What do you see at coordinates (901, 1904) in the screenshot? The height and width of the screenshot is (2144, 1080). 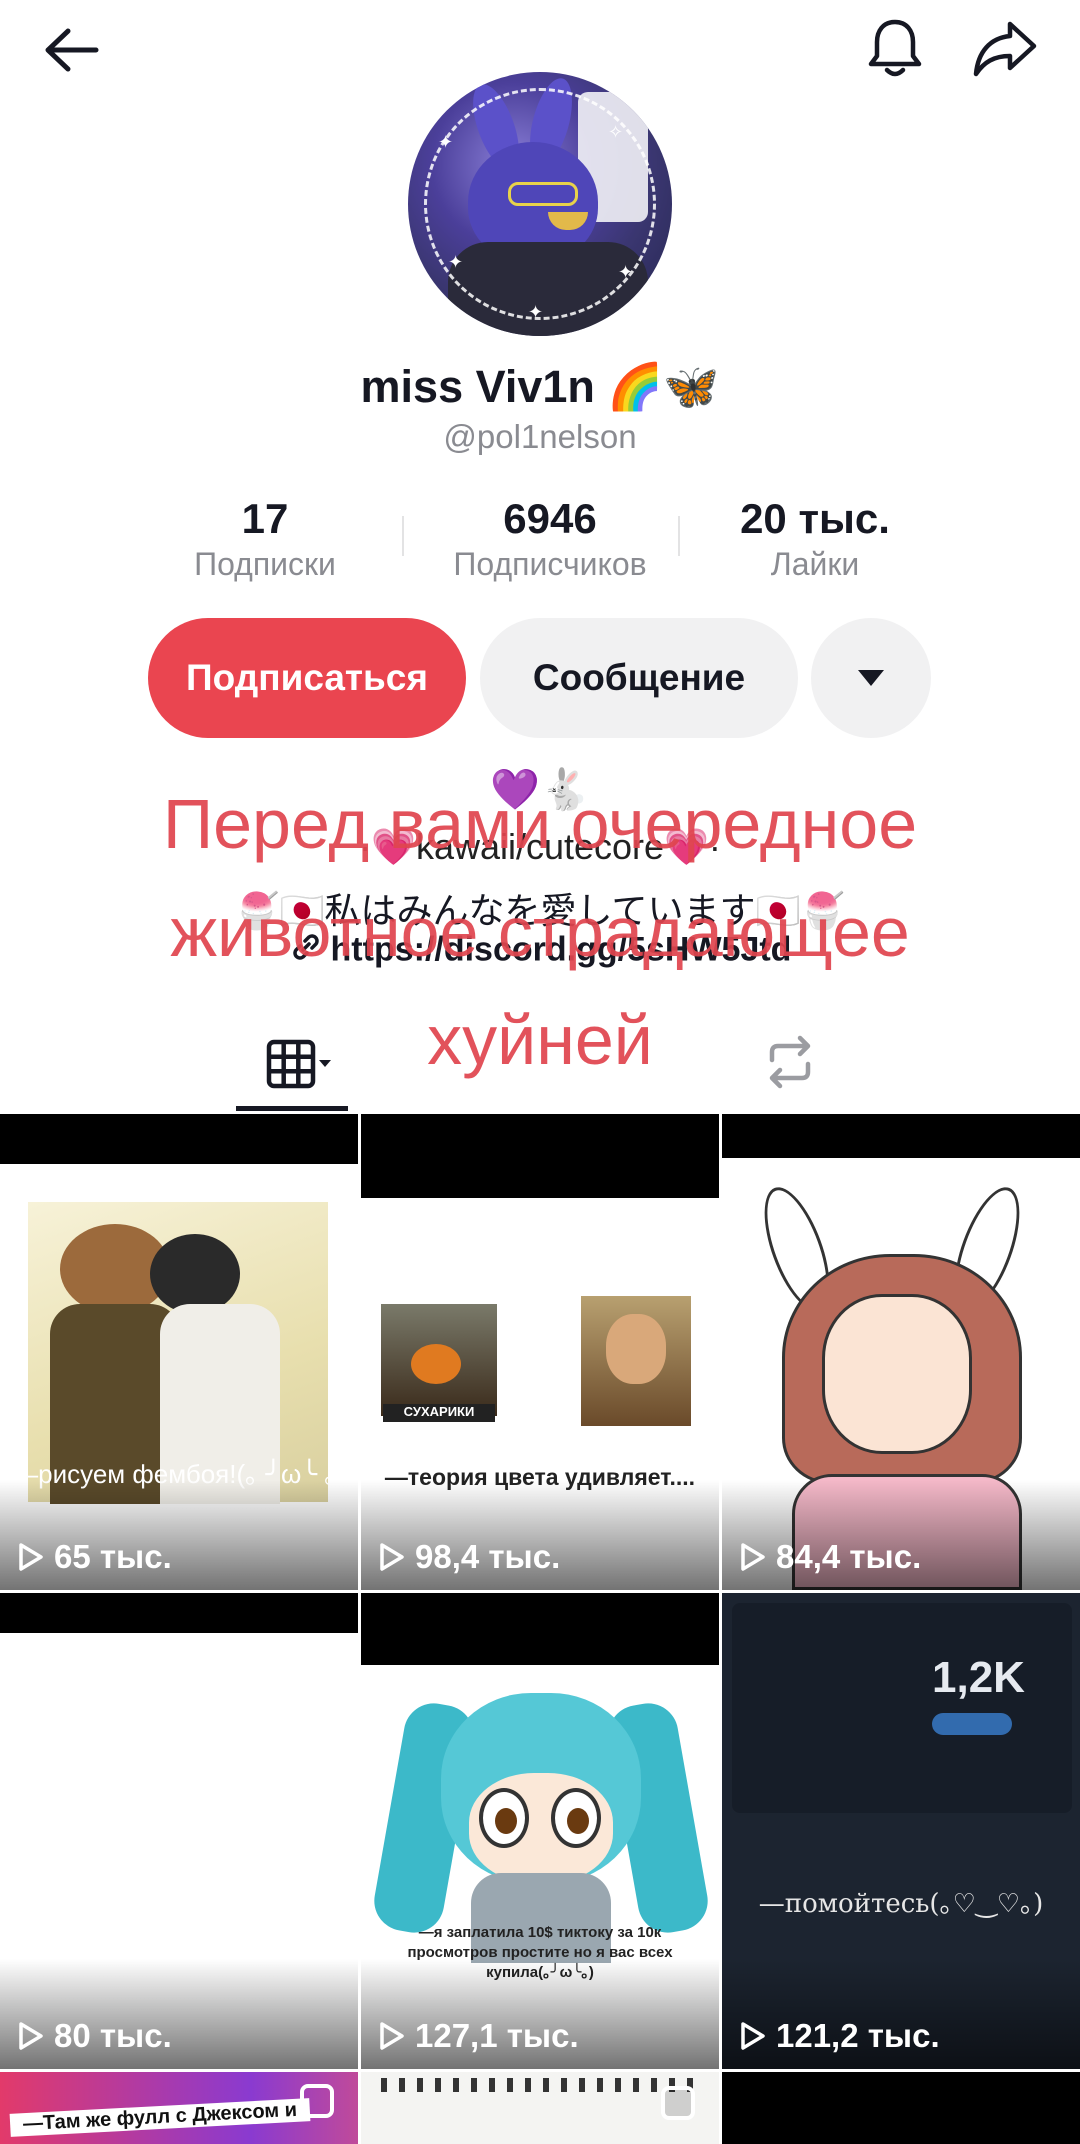 I see `video-caption: —помойтесь(｡♡‿♡｡)` at bounding box center [901, 1904].